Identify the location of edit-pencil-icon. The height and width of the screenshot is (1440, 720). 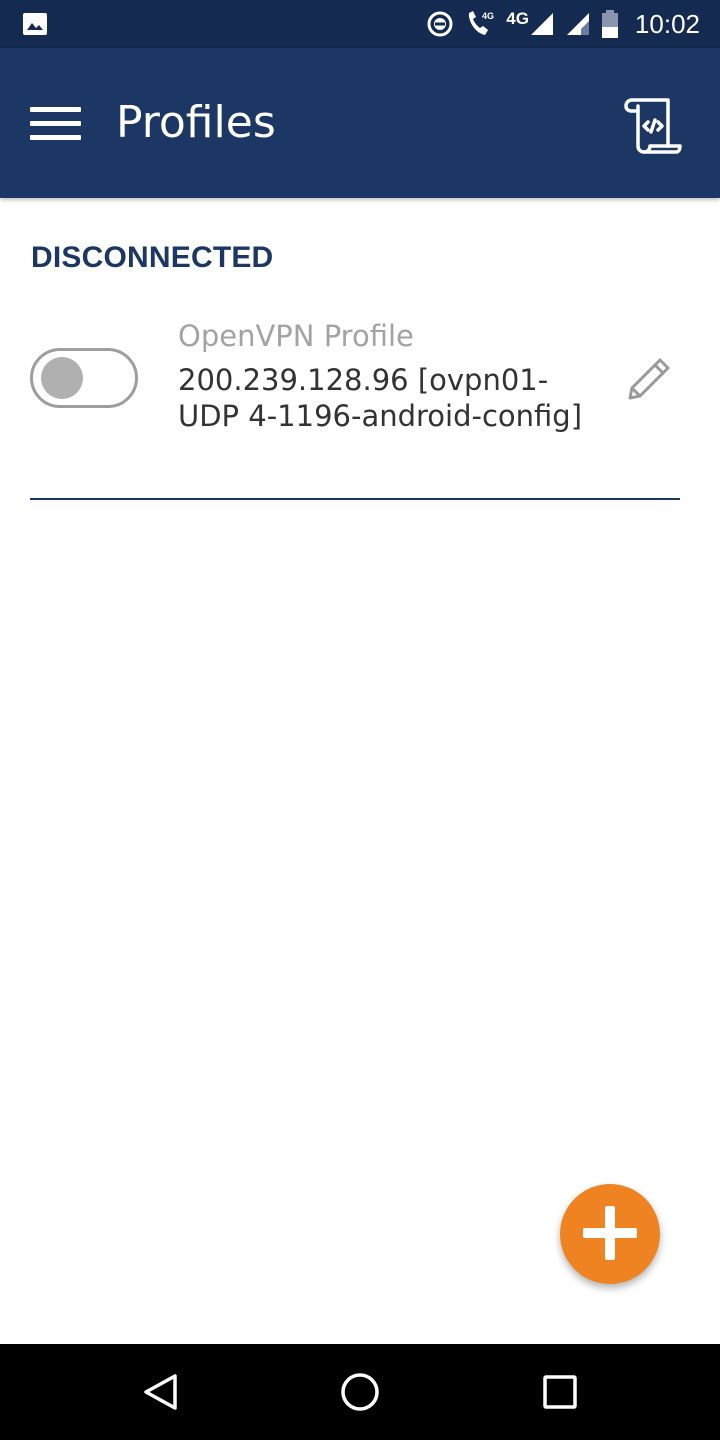
(649, 379).